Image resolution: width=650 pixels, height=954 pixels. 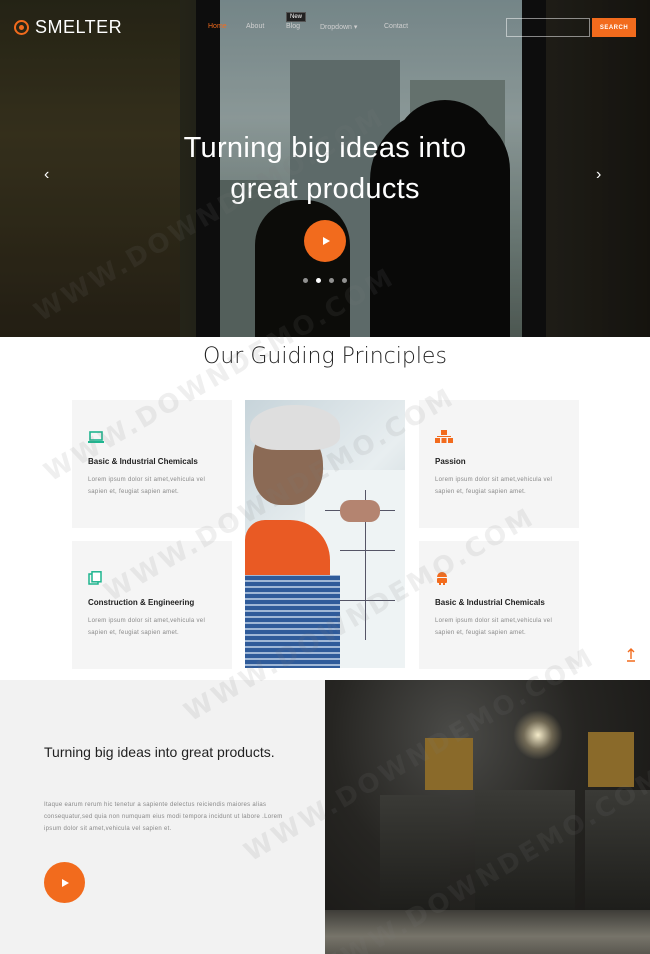 I want to click on main-nav: Home About Blog Dropdown ▾ Contact, so click(x=316, y=27).